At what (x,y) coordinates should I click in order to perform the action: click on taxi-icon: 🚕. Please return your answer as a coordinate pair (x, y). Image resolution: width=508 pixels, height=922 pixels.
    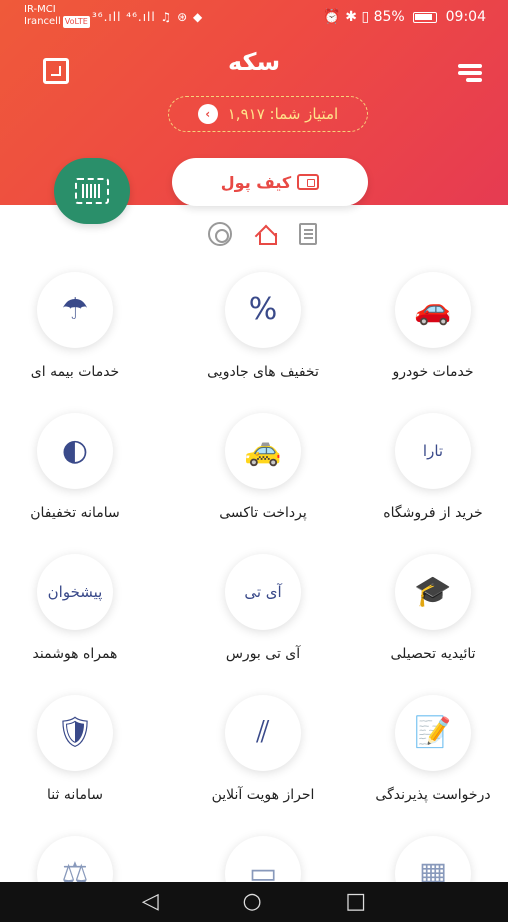
    Looking at the image, I should click on (263, 450).